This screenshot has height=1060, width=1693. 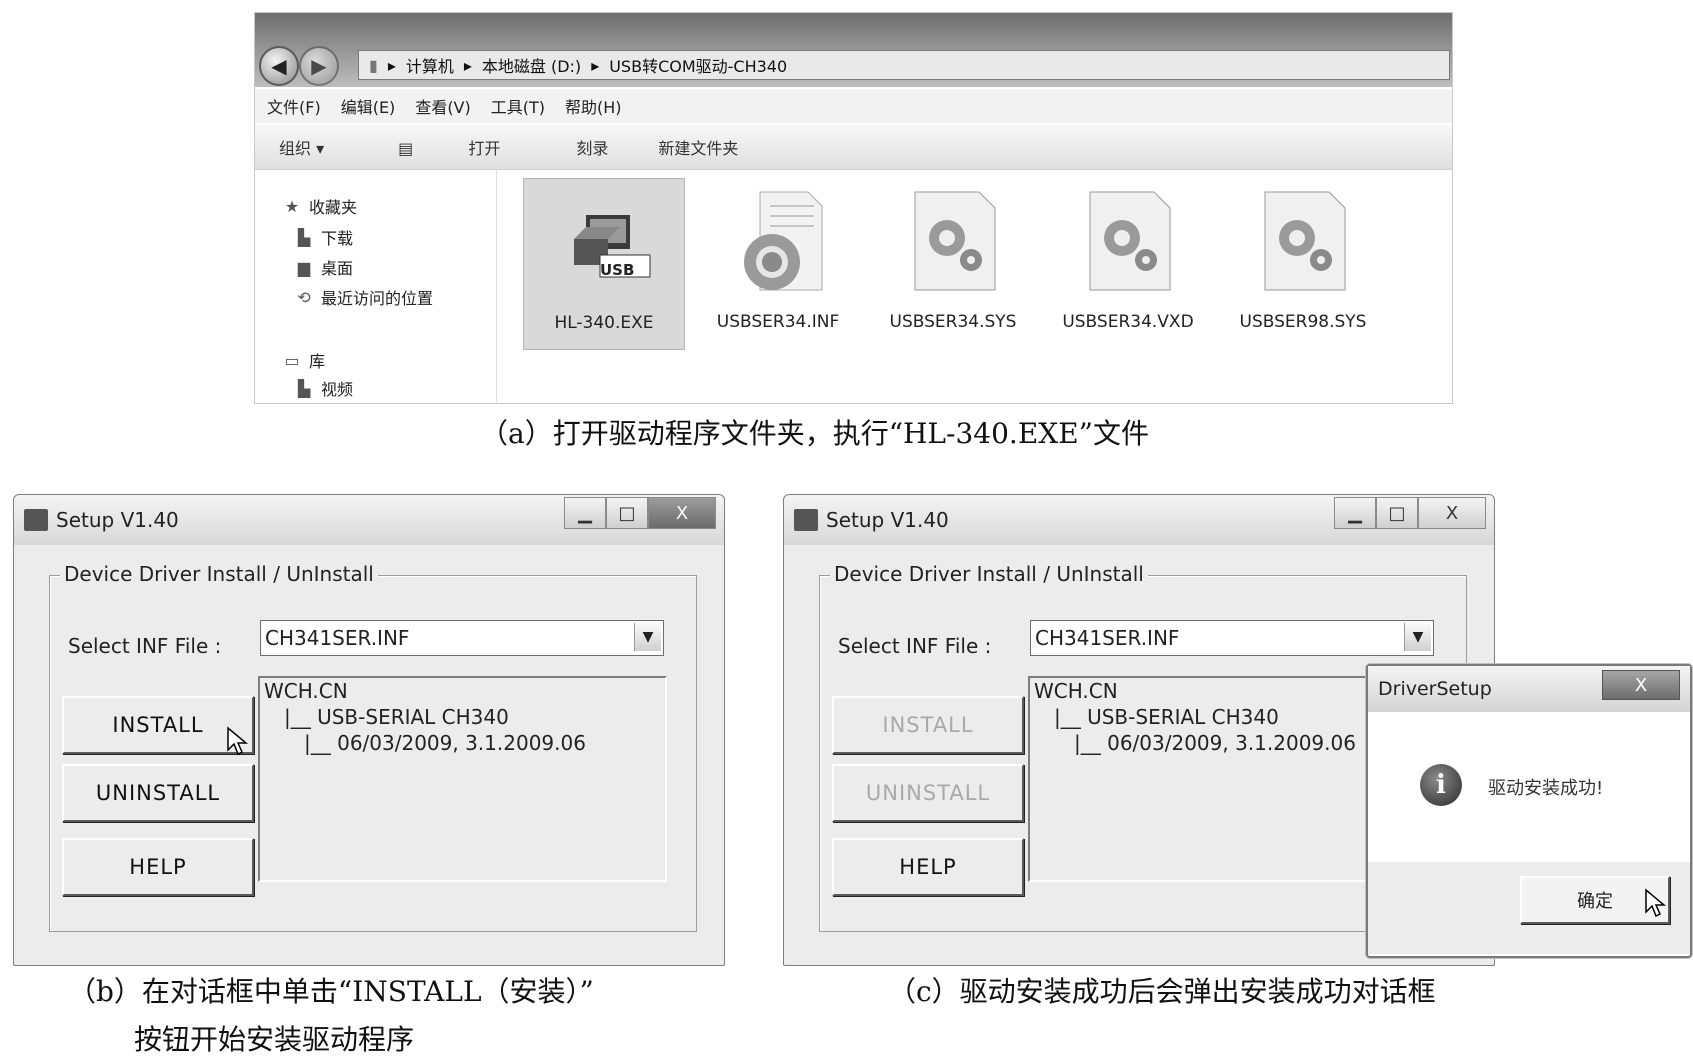 I want to click on file-name: USBSER34.SYS, so click(x=953, y=322).